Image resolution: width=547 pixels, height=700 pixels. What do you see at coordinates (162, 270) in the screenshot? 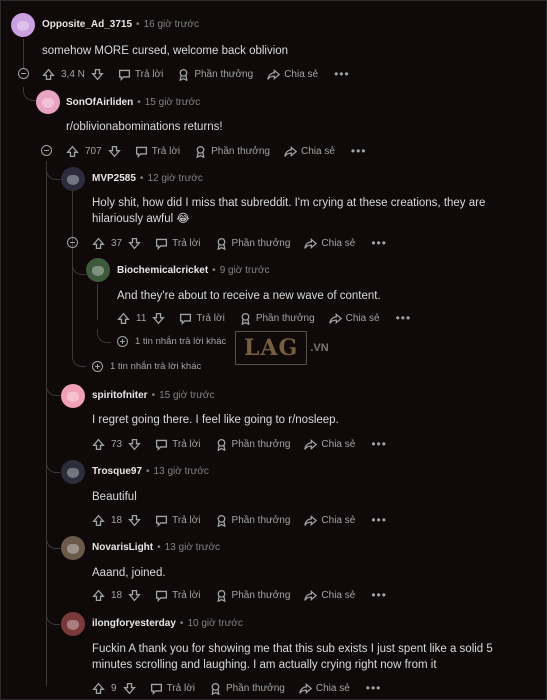
I see `username: Biochemicalcricket` at bounding box center [162, 270].